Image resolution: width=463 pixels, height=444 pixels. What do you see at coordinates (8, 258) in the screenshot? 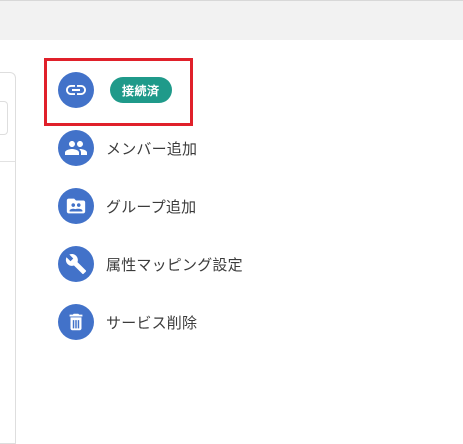
I see `side-panel` at bounding box center [8, 258].